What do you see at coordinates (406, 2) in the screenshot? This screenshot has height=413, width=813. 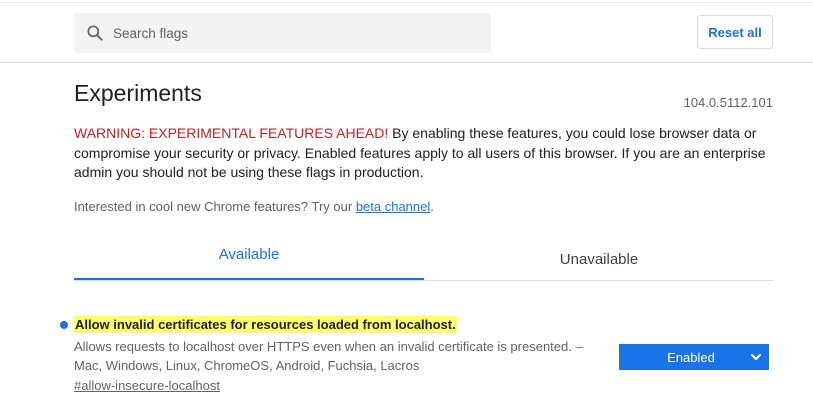 I see `header-divider` at bounding box center [406, 2].